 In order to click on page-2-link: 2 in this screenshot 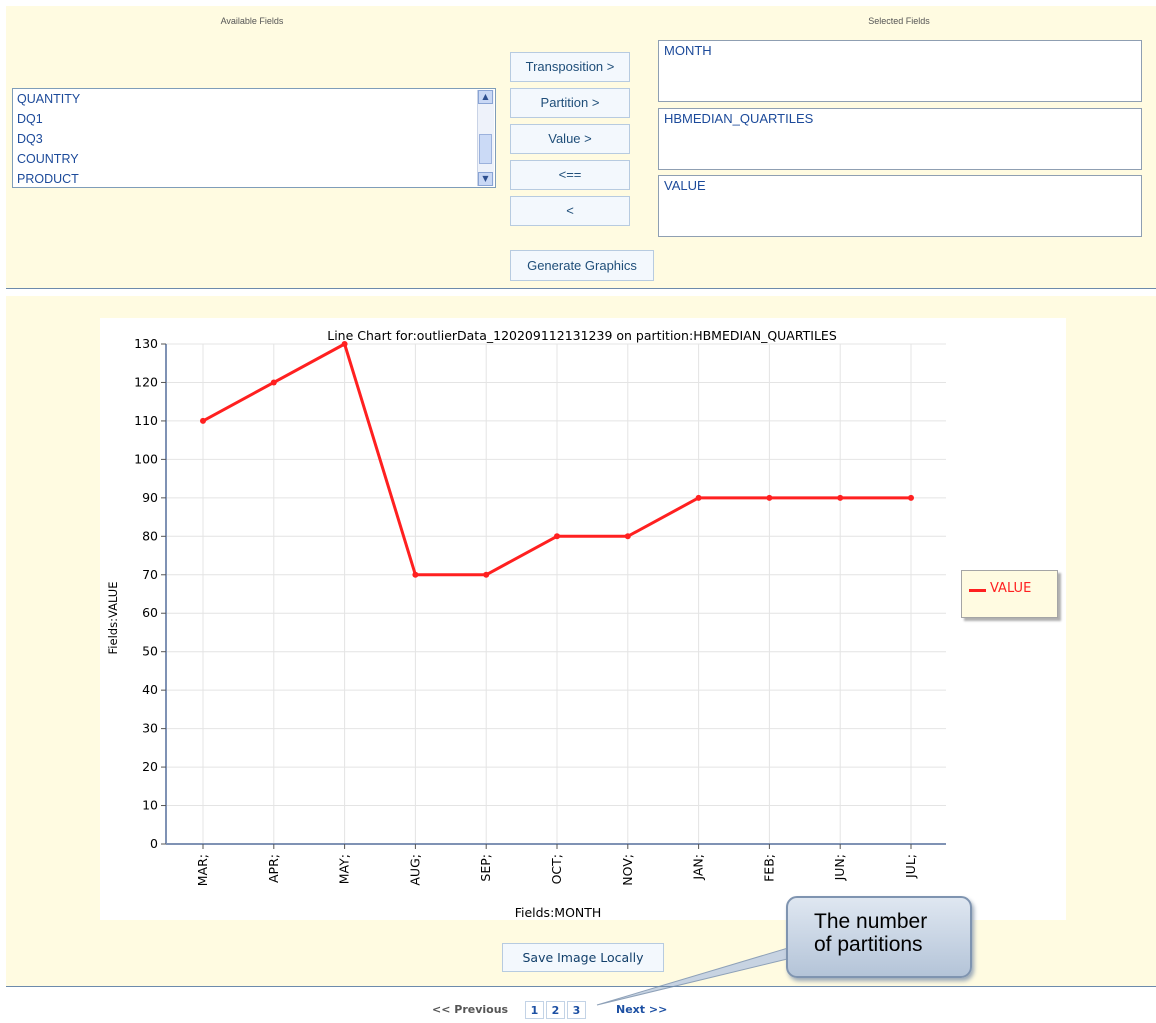, I will do `click(555, 1010)`.